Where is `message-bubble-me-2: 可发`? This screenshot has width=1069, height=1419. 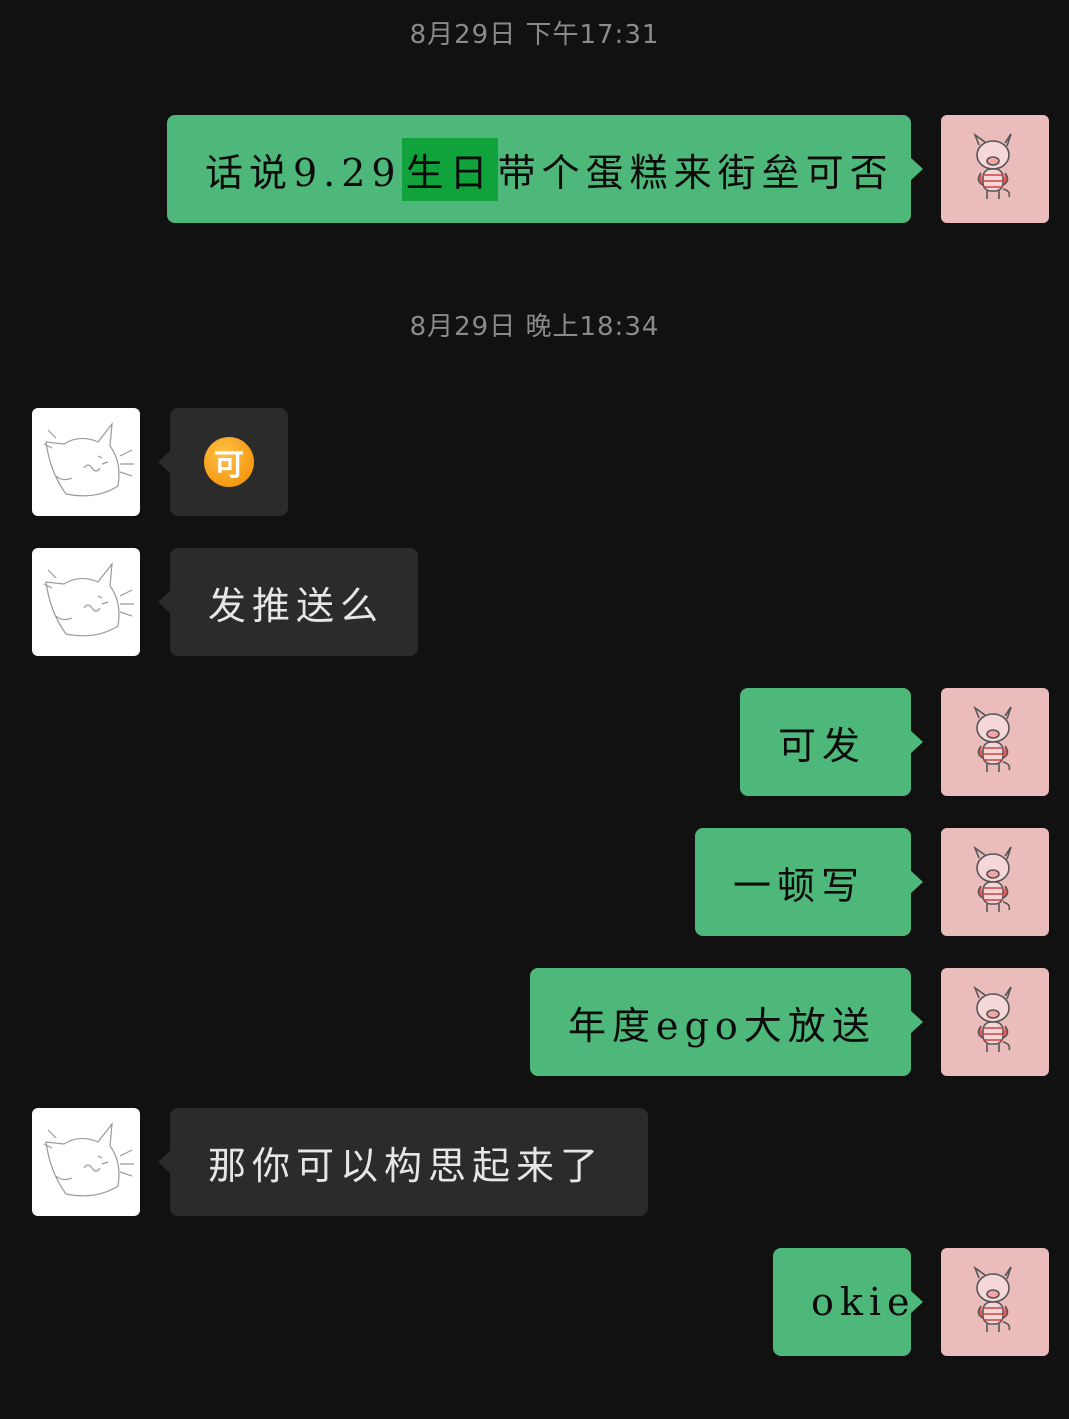 message-bubble-me-2: 可发 is located at coordinates (831, 742).